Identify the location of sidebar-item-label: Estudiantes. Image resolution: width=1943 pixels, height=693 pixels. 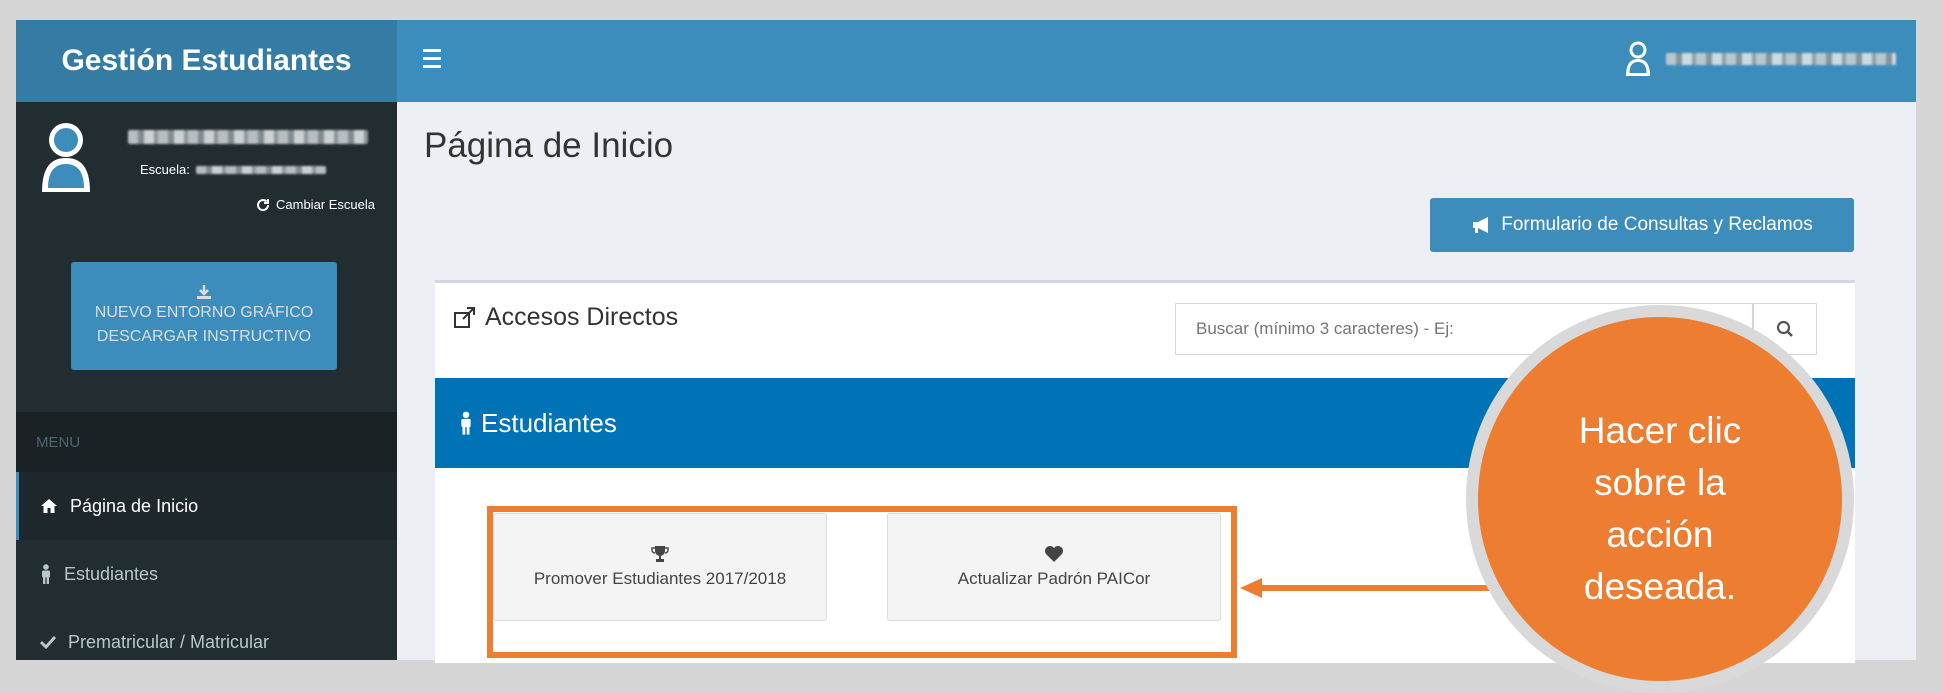
(111, 573).